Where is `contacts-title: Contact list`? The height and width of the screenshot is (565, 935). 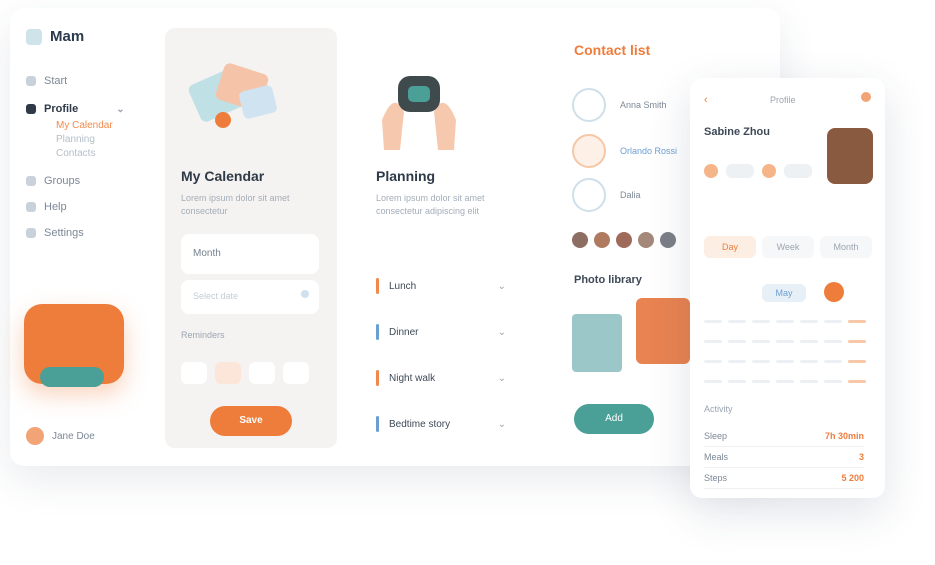 contacts-title: Contact list is located at coordinates (612, 50).